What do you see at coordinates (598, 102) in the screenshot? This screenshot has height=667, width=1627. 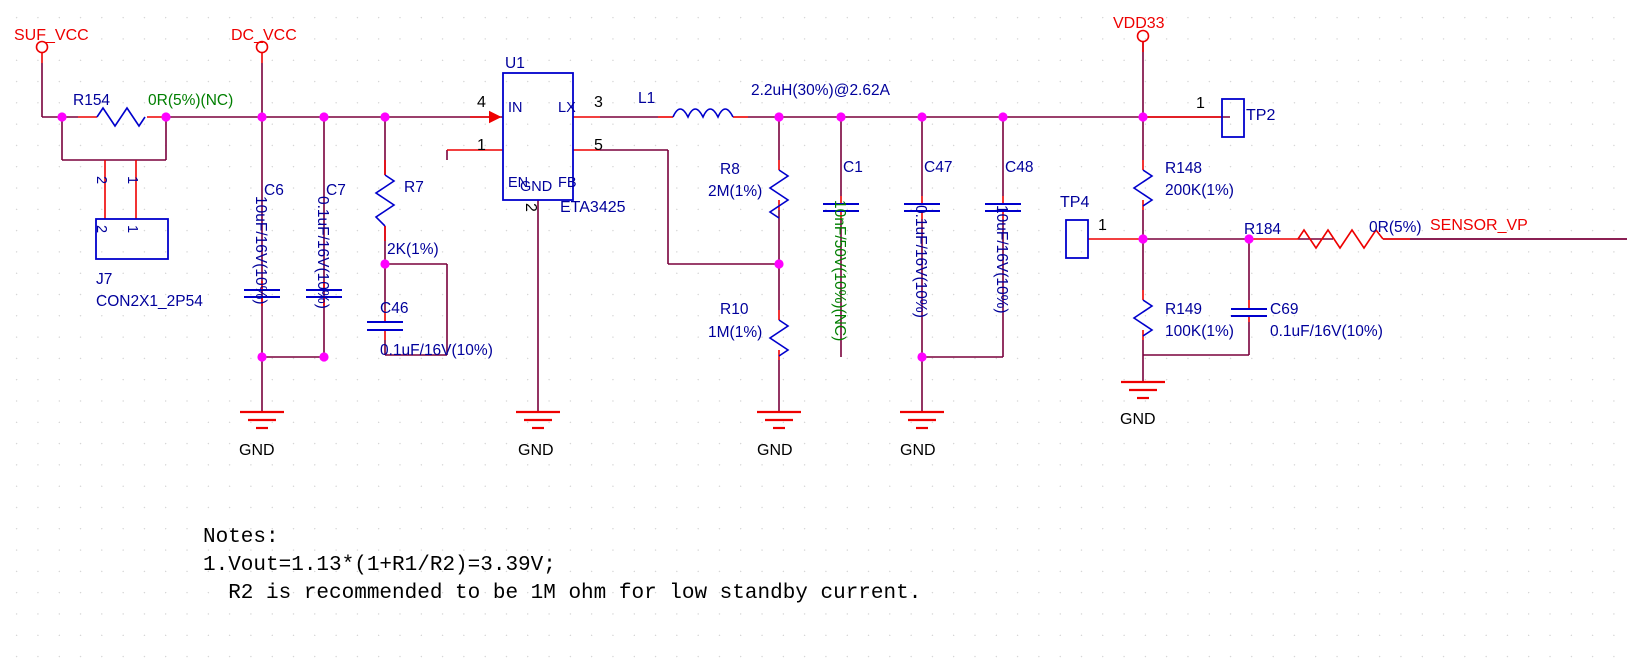 I see `pin-number-u1-3: 3` at bounding box center [598, 102].